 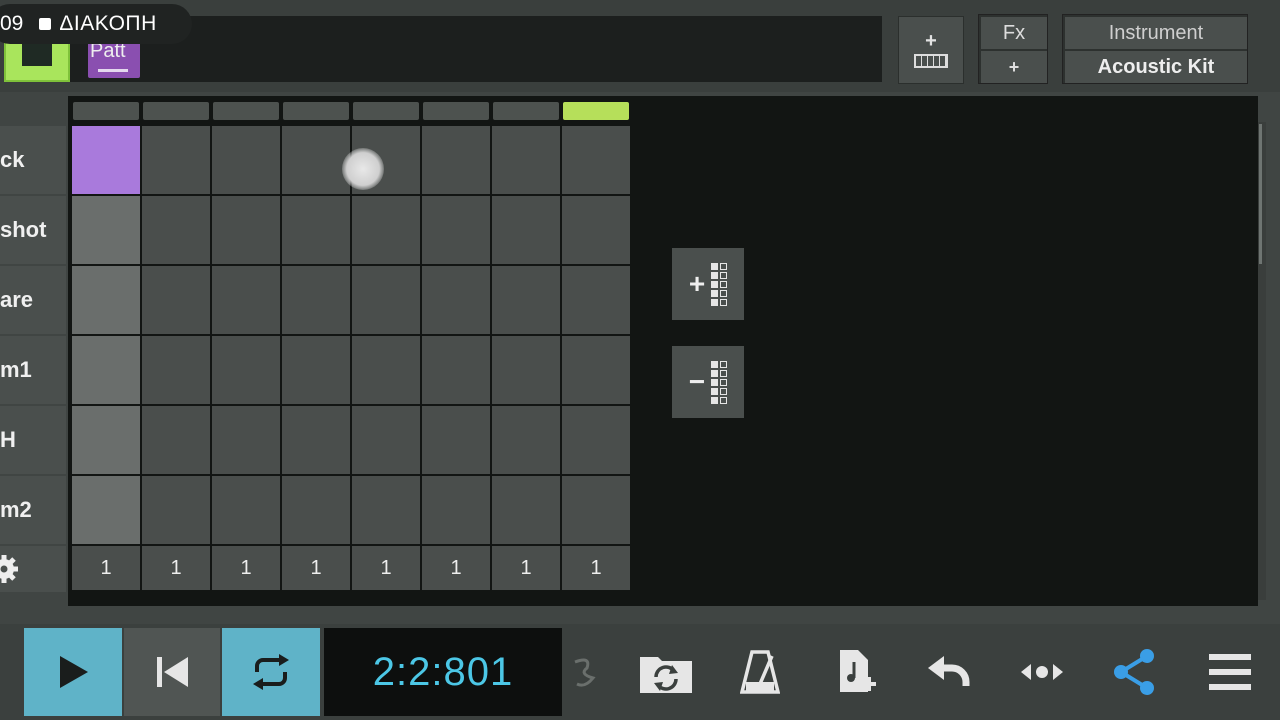 What do you see at coordinates (33, 510) in the screenshot?
I see `track-label: m2` at bounding box center [33, 510].